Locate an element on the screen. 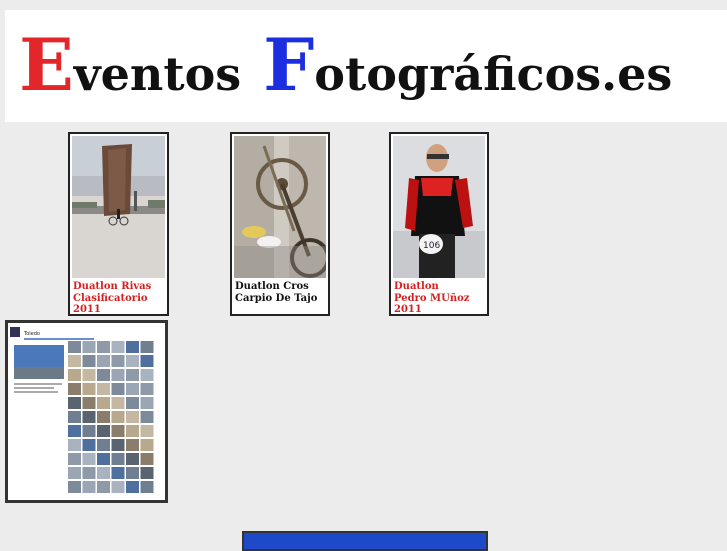 The width and height of the screenshot is (727, 551). event-caption-duatlon-cros: Duatlon Cros Carpio De Tajo is located at coordinates (280, 292).